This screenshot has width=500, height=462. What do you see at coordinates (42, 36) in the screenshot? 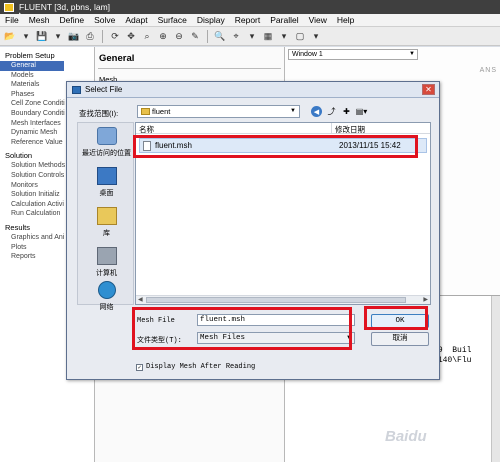
I see `save-icon: 💾` at bounding box center [42, 36].